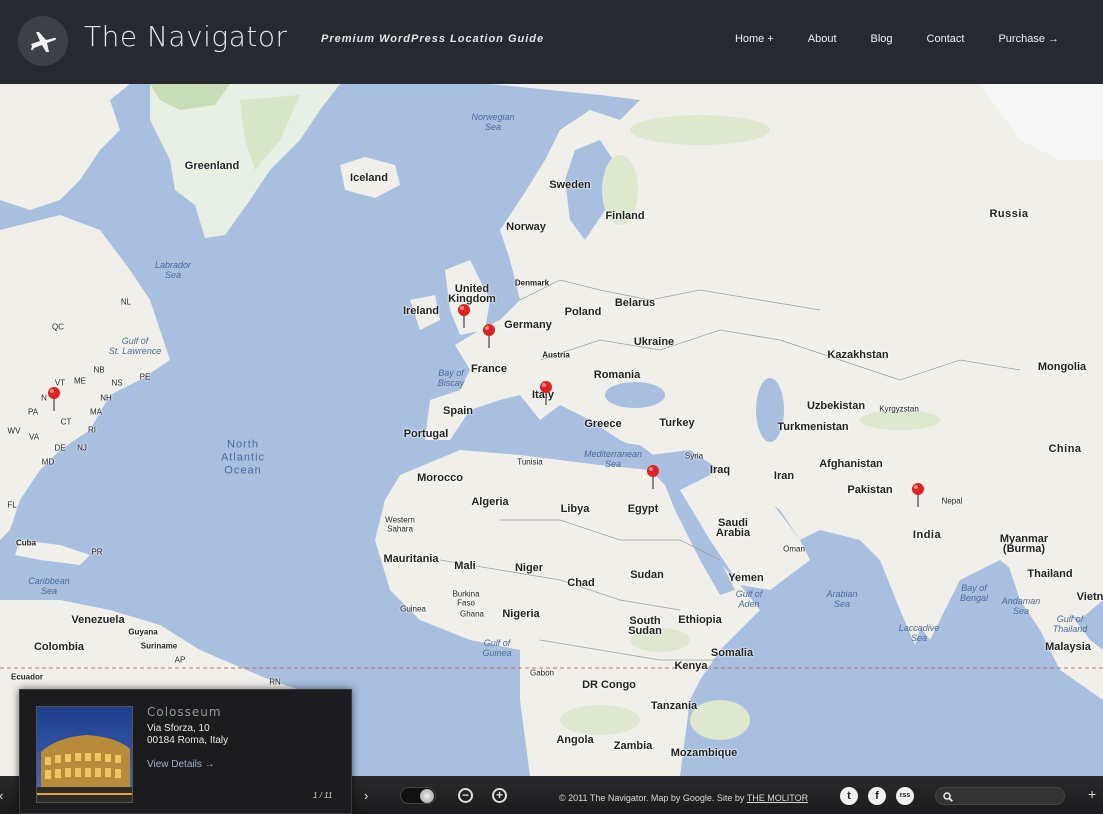 This screenshot has width=1103, height=814. What do you see at coordinates (645, 631) in the screenshot?
I see `map-label-south-sudan-2: Sudan` at bounding box center [645, 631].